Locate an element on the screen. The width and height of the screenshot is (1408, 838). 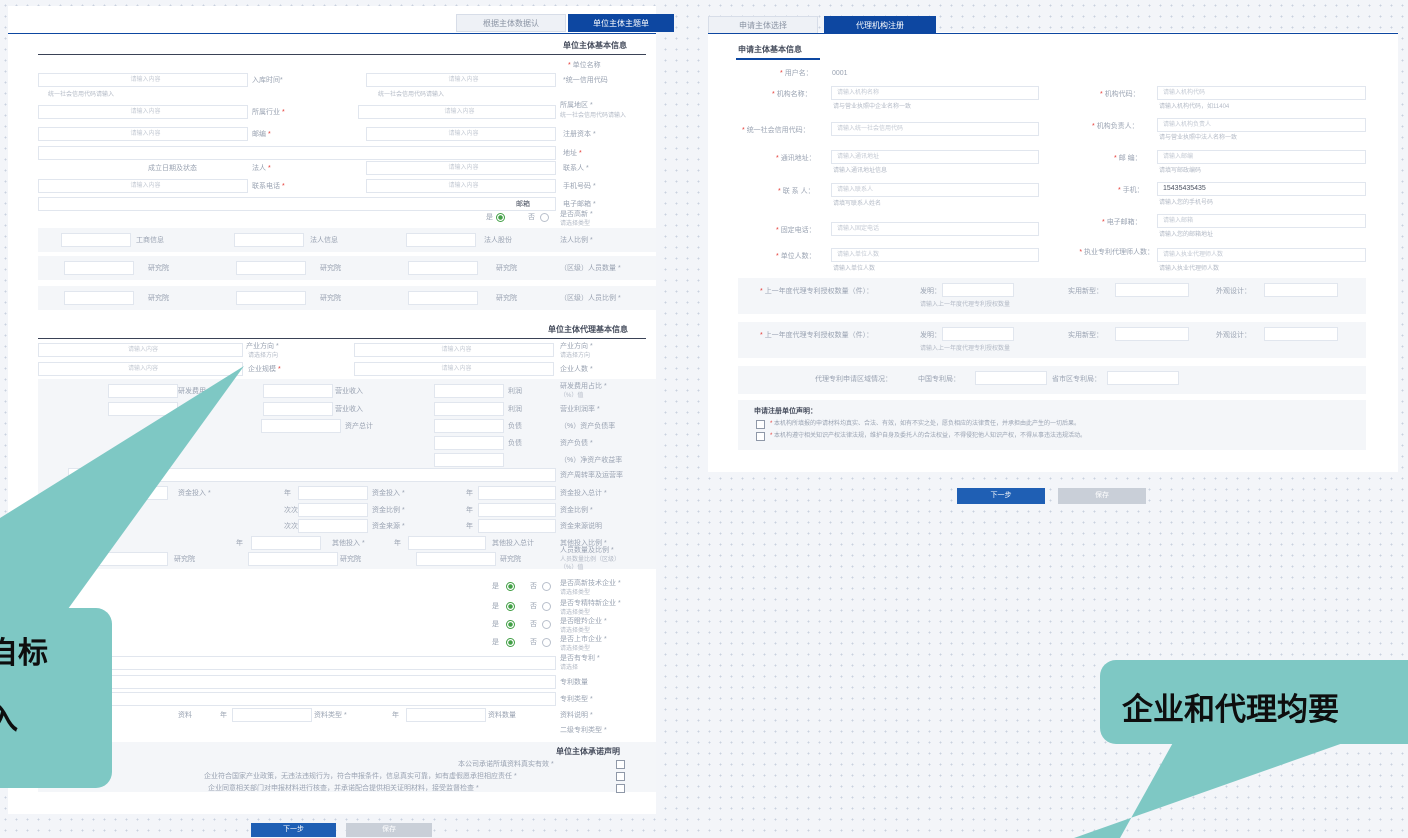
right-save-button: 保存 is located at coordinates (1102, 496).